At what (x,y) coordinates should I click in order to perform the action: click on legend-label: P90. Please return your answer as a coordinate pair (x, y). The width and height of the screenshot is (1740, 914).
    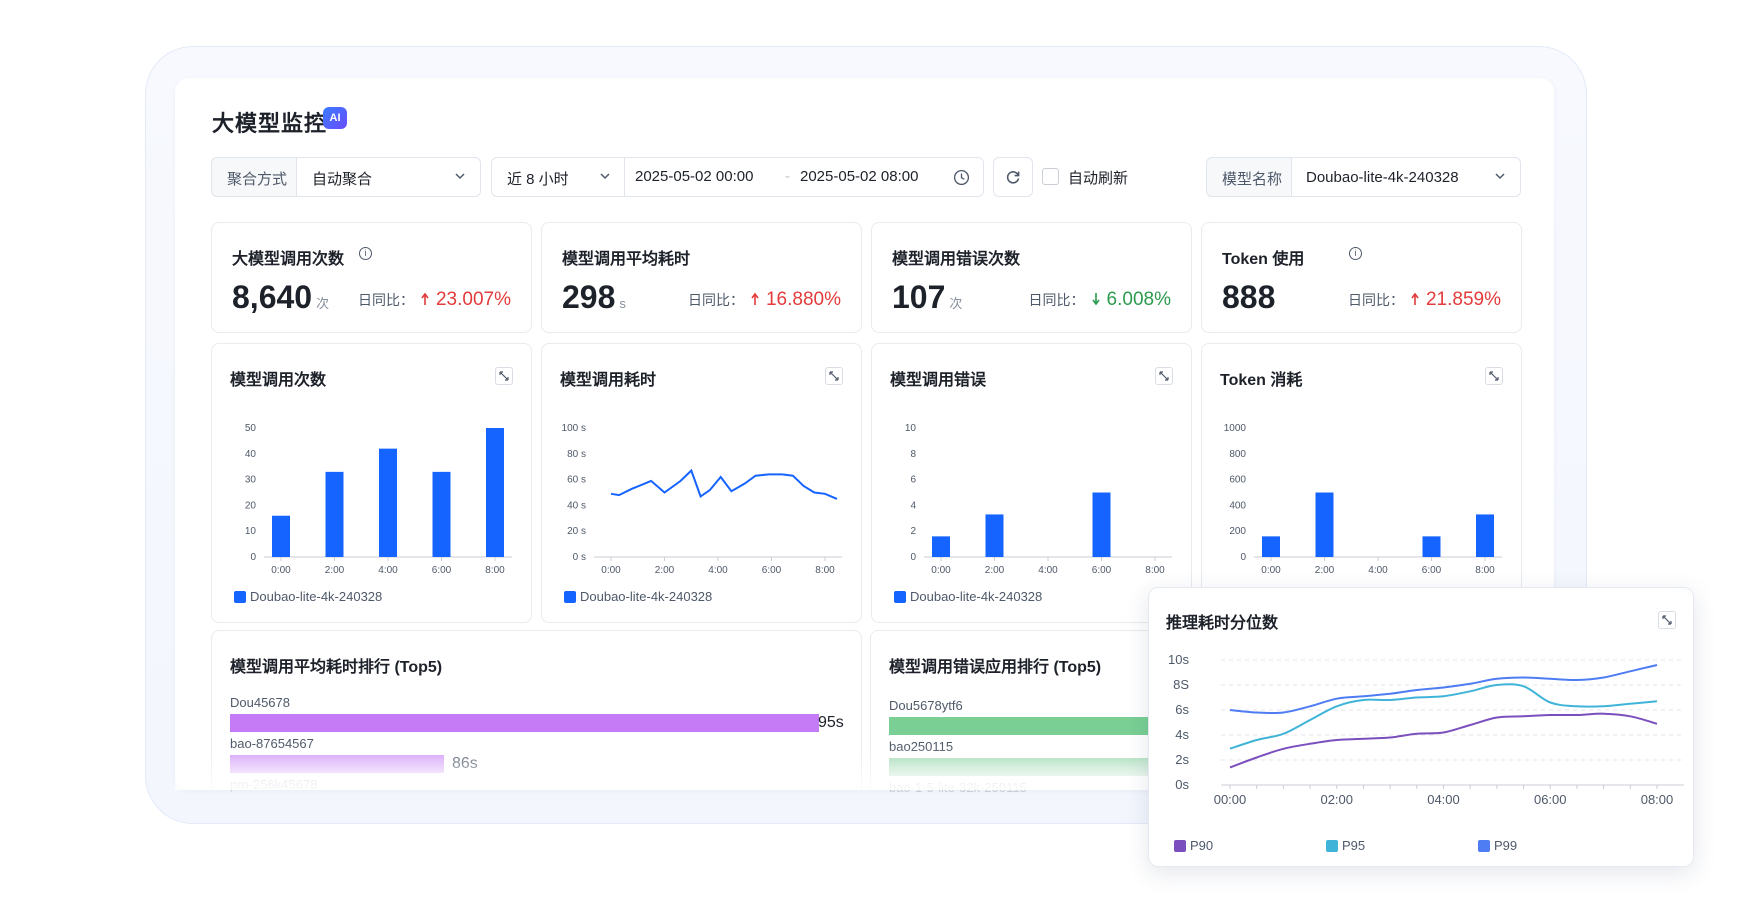
    Looking at the image, I should click on (1202, 845).